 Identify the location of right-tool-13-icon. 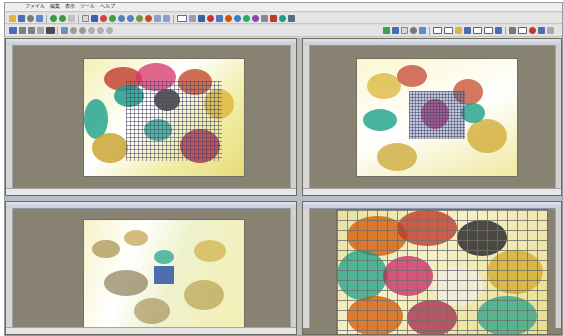
(512, 30).